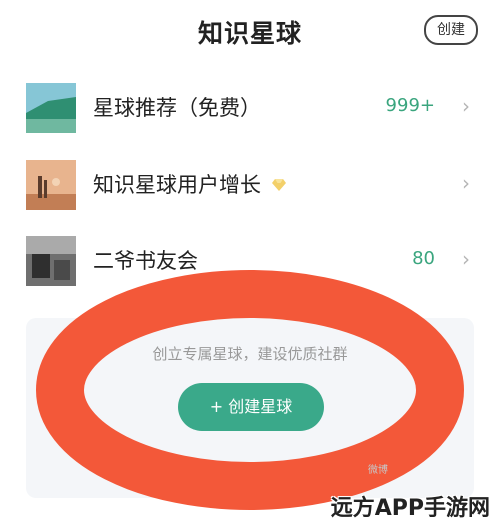 This screenshot has height=528, width=500. What do you see at coordinates (423, 258) in the screenshot?
I see `count-badge: 80` at bounding box center [423, 258].